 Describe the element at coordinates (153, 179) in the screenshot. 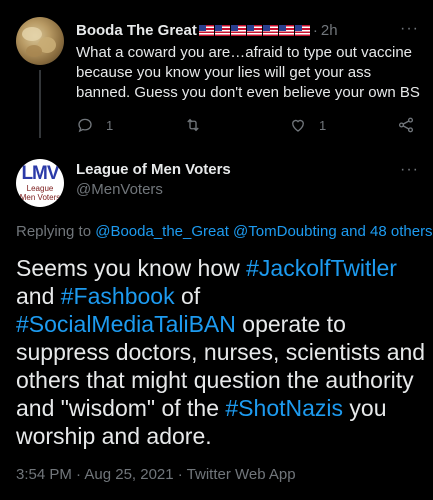

I see `tweet-header: League of Men Voters @MenVoters` at that location.